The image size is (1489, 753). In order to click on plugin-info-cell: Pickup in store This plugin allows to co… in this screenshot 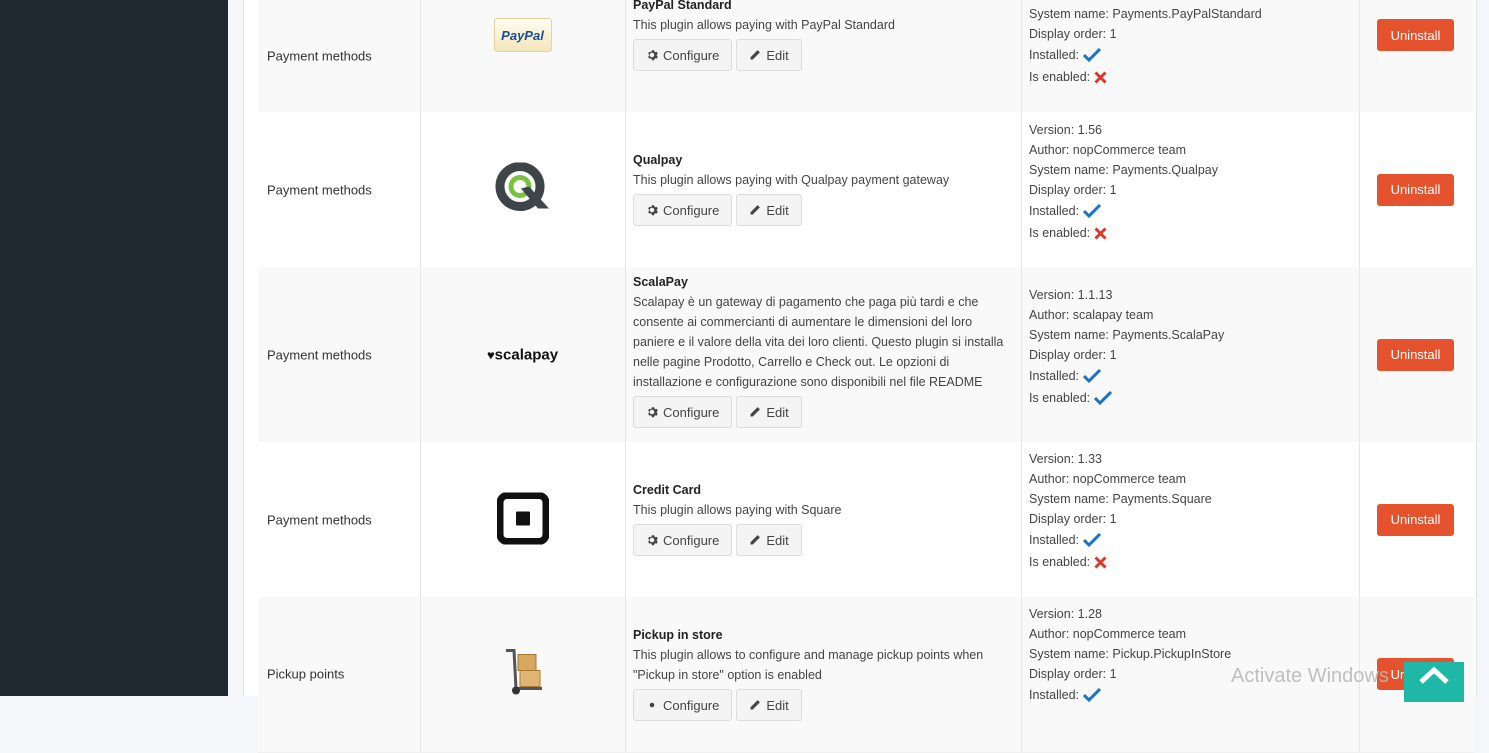, I will do `click(823, 674)`.